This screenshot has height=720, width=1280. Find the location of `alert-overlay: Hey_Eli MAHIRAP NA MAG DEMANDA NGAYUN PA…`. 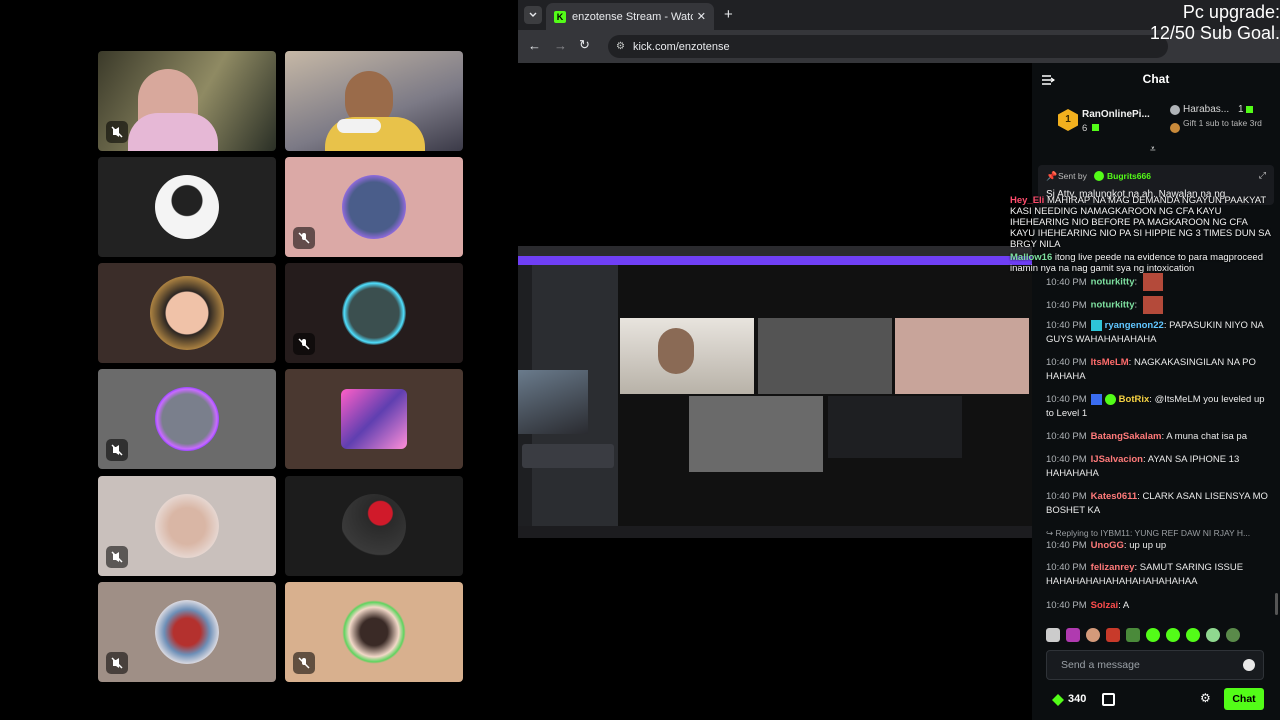

alert-overlay: Hey_Eli MAHIRAP NA MAG DEMANDA NGAYUN PA… is located at coordinates (1141, 234).